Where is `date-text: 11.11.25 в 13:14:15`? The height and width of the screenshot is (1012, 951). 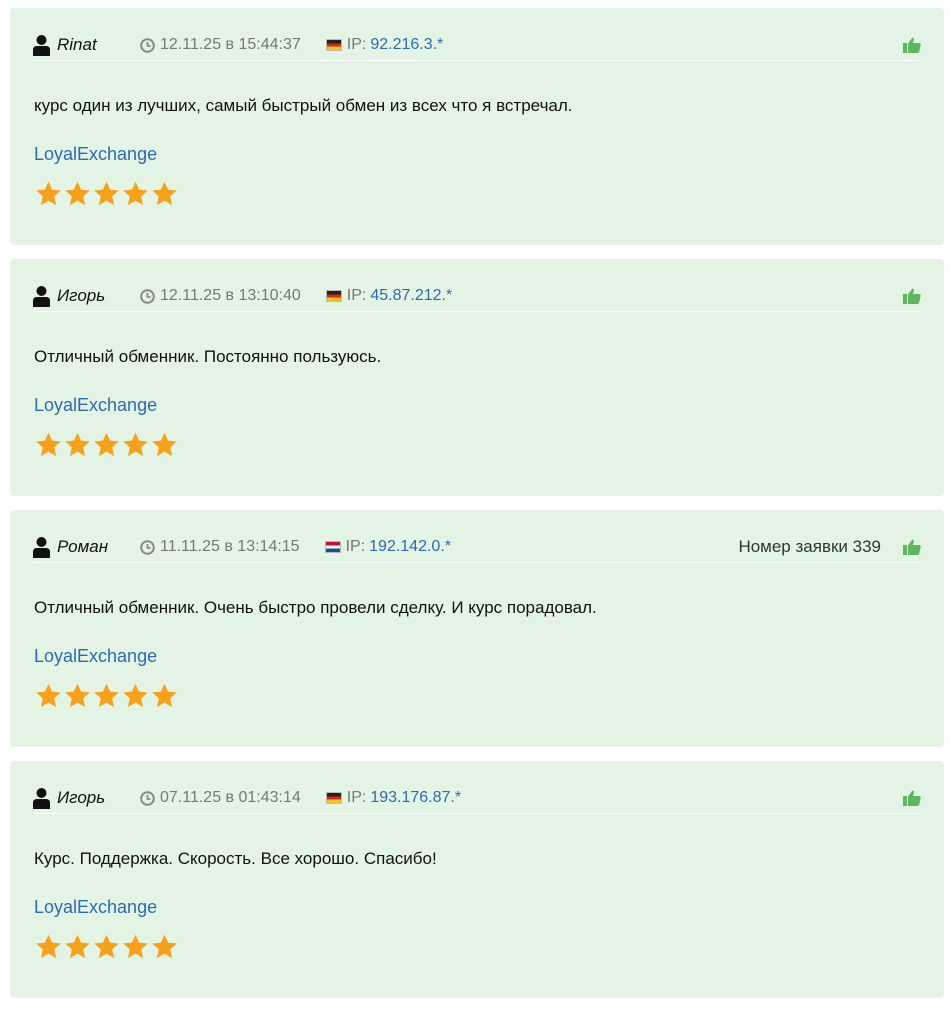
date-text: 11.11.25 в 13:14:15 is located at coordinates (230, 546).